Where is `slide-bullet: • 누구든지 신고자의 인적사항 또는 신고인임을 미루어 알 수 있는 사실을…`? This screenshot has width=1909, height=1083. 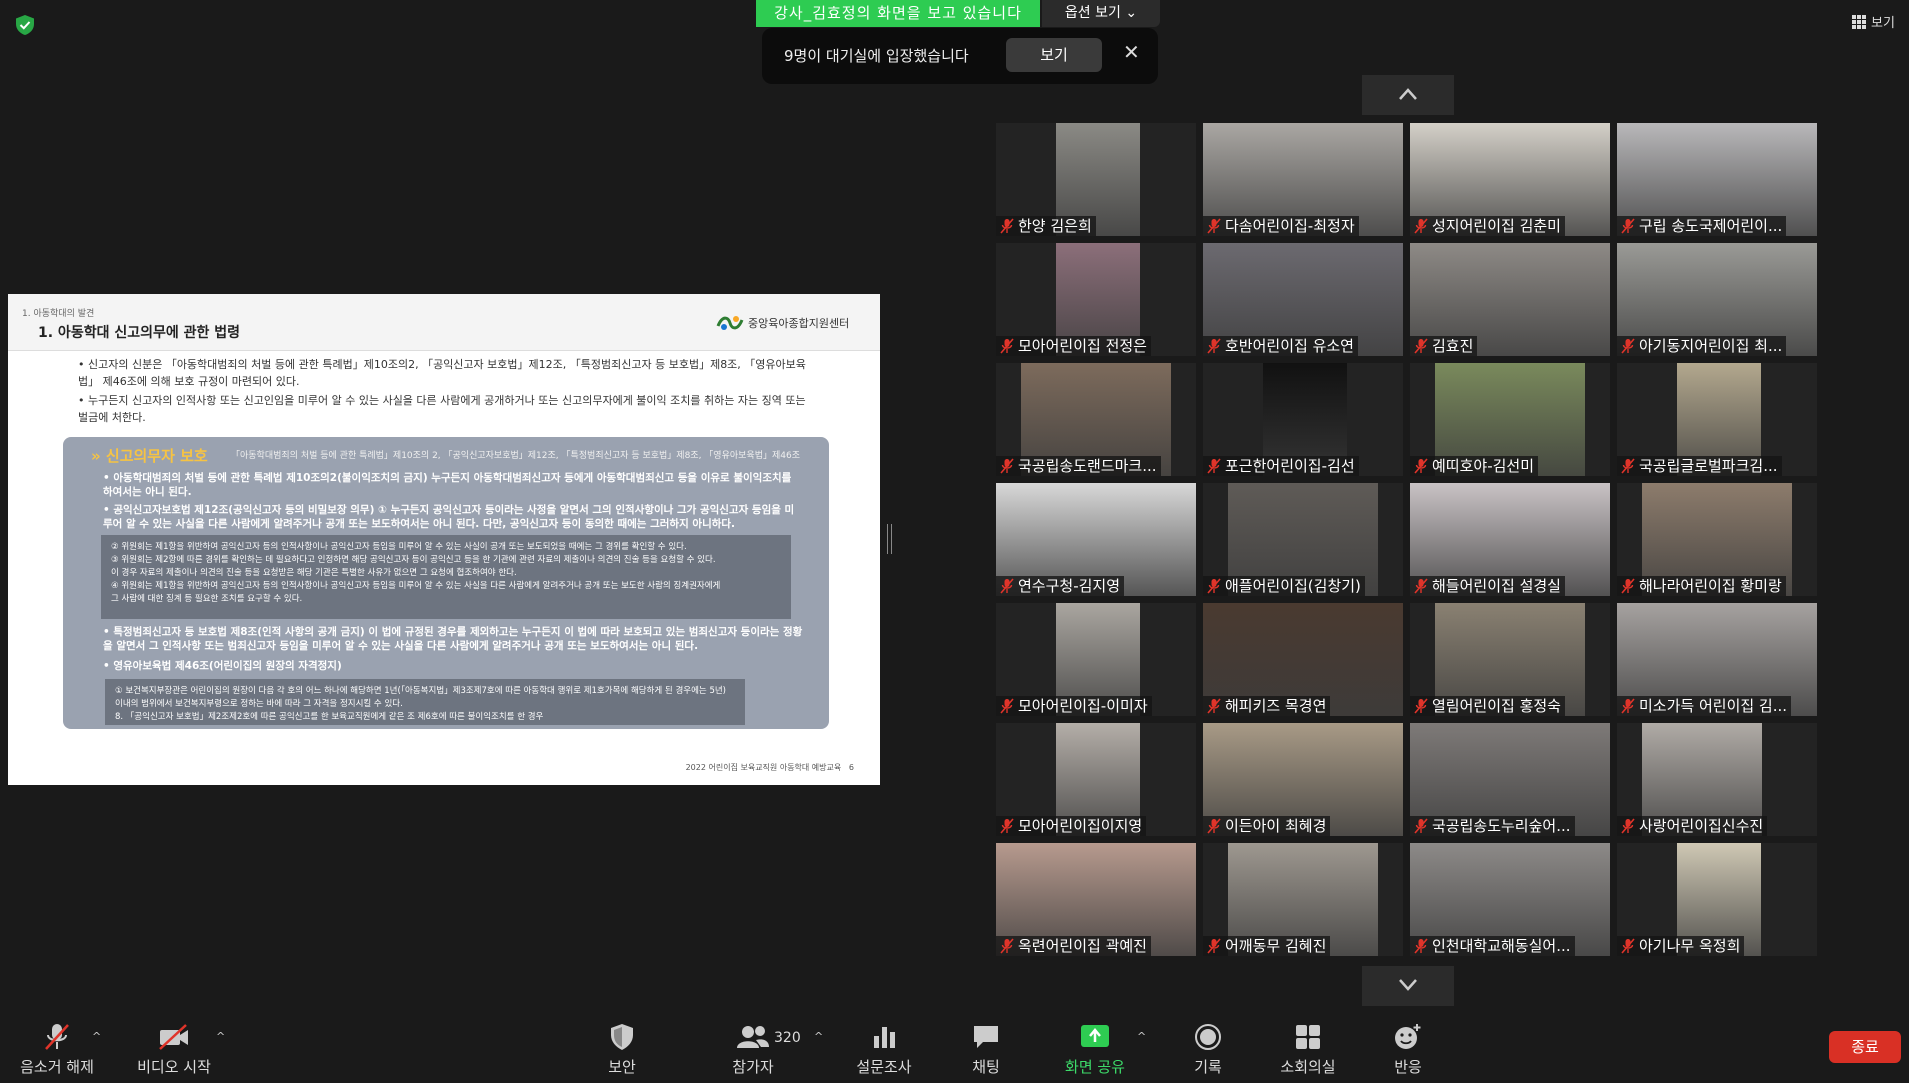
slide-bullet: • 누구든지 신고자의 인적사항 또는 신고인임을 미루어 알 수 있는 사실을… is located at coordinates (442, 409).